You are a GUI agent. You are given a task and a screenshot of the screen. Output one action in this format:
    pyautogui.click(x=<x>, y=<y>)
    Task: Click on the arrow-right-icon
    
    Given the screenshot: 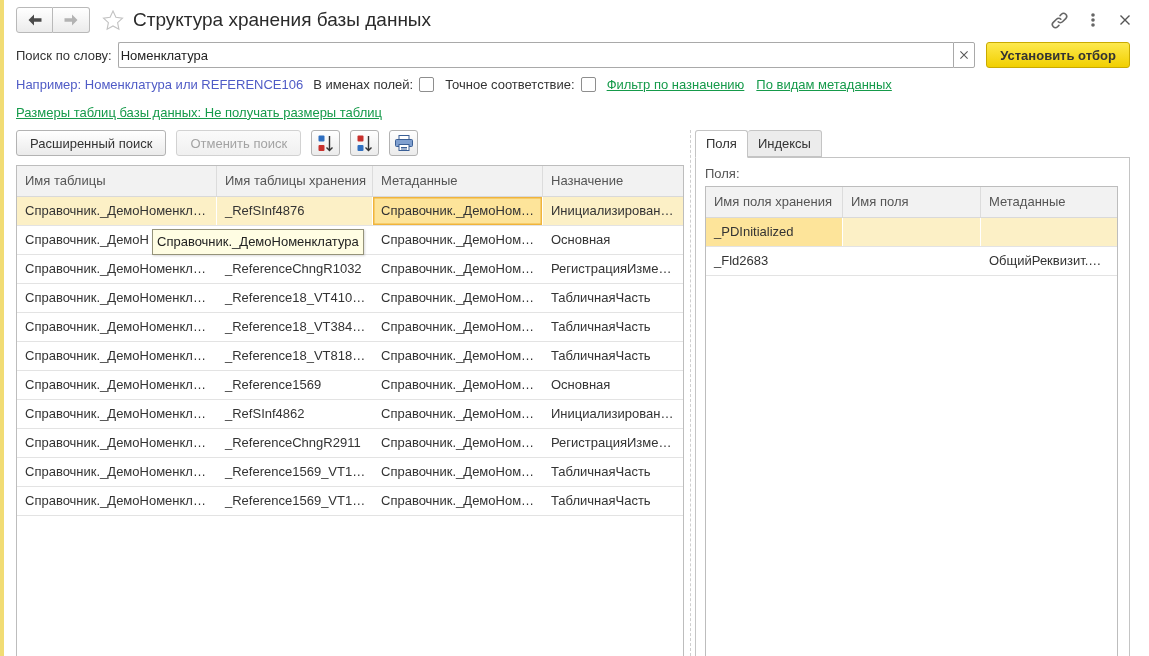 What is the action you would take?
    pyautogui.click(x=71, y=20)
    